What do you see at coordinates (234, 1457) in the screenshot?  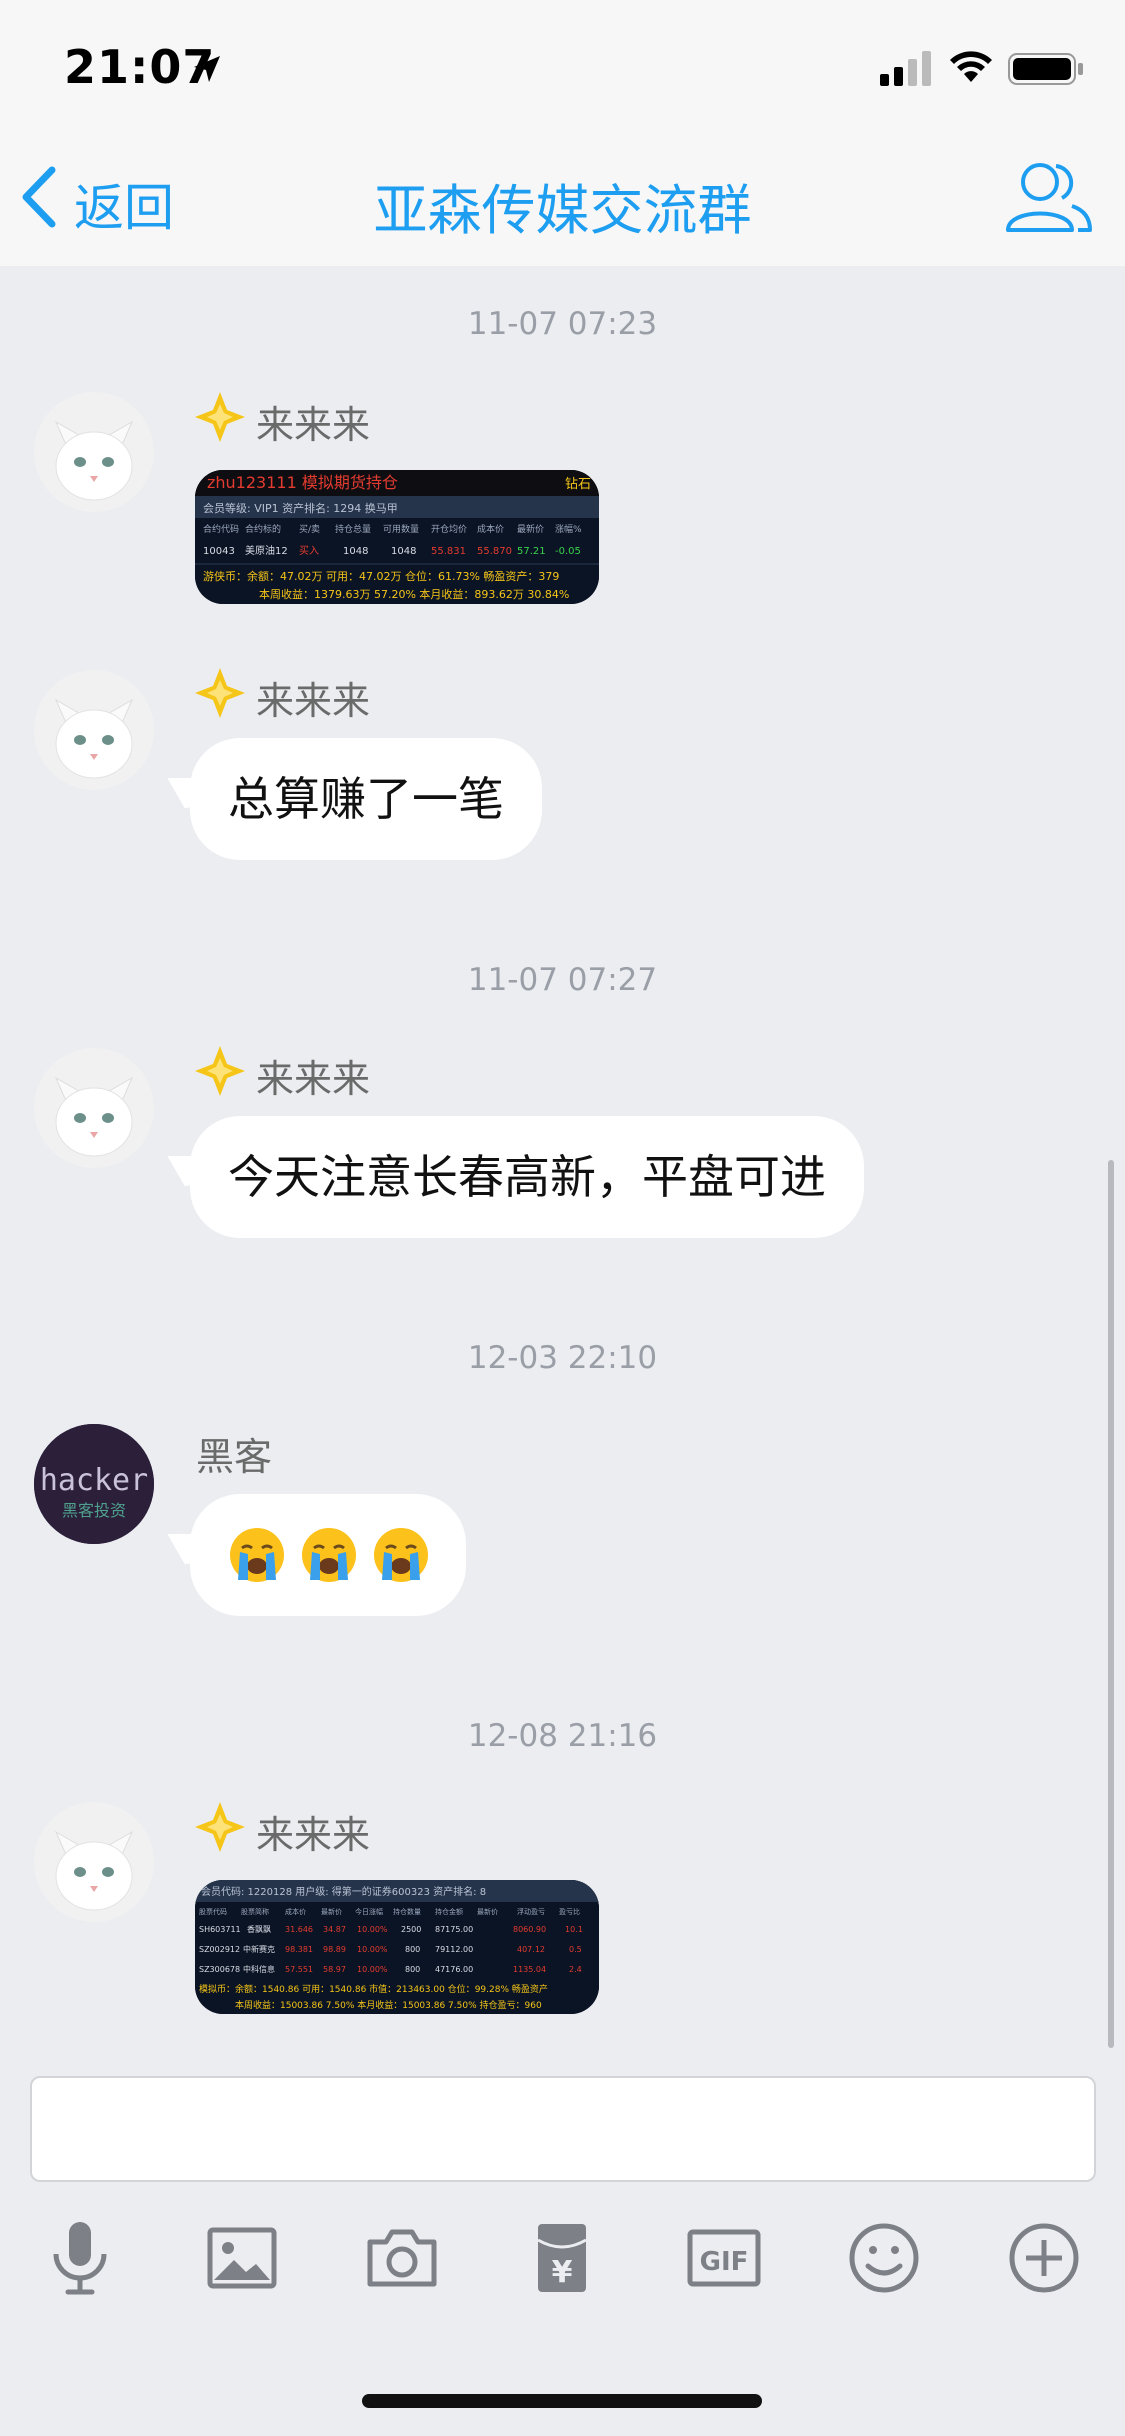 I see `sender-name: 黑客` at bounding box center [234, 1457].